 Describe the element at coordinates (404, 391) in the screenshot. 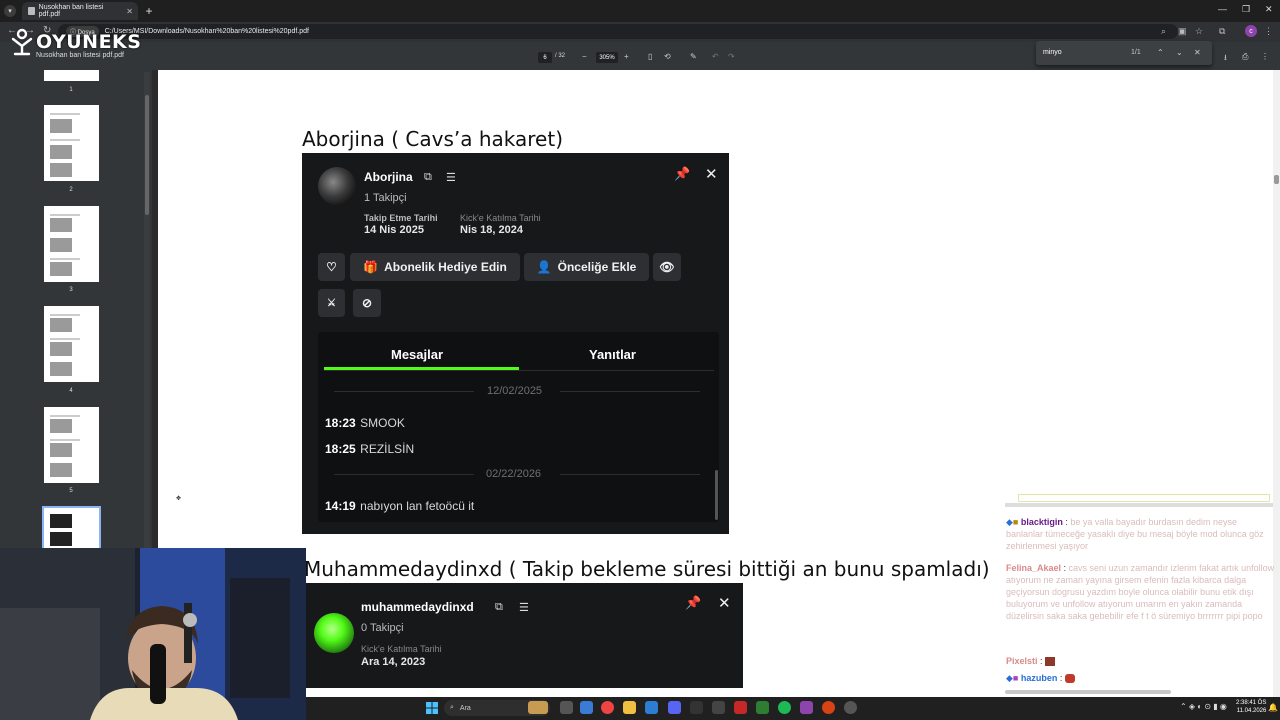

I see `date-divider-line` at that location.